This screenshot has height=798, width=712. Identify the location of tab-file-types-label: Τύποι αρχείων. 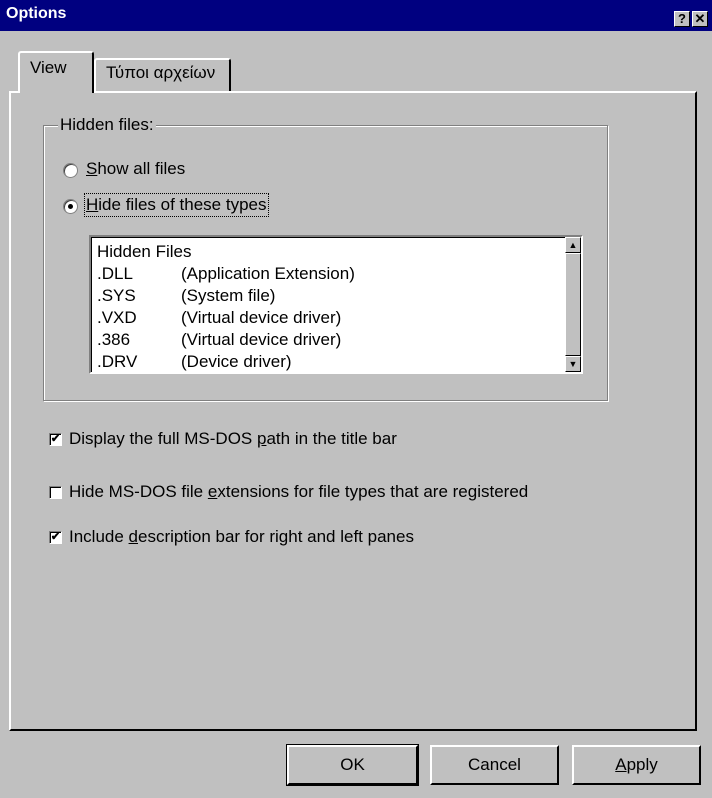
(161, 72).